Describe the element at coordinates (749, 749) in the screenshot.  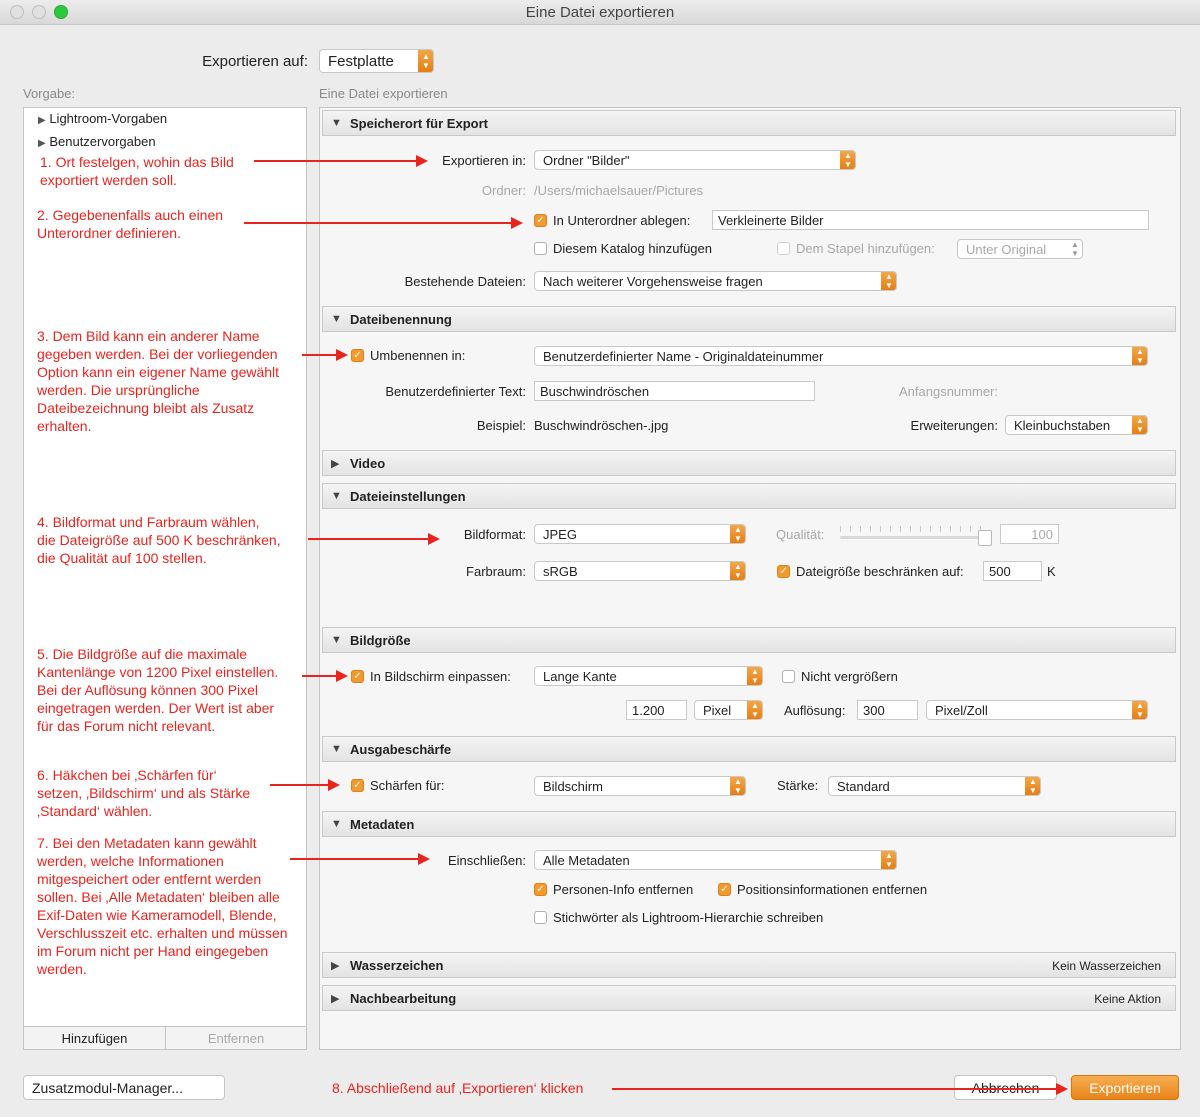
I see `section-header-sharpening: ▼ Ausgabeschärfe` at that location.